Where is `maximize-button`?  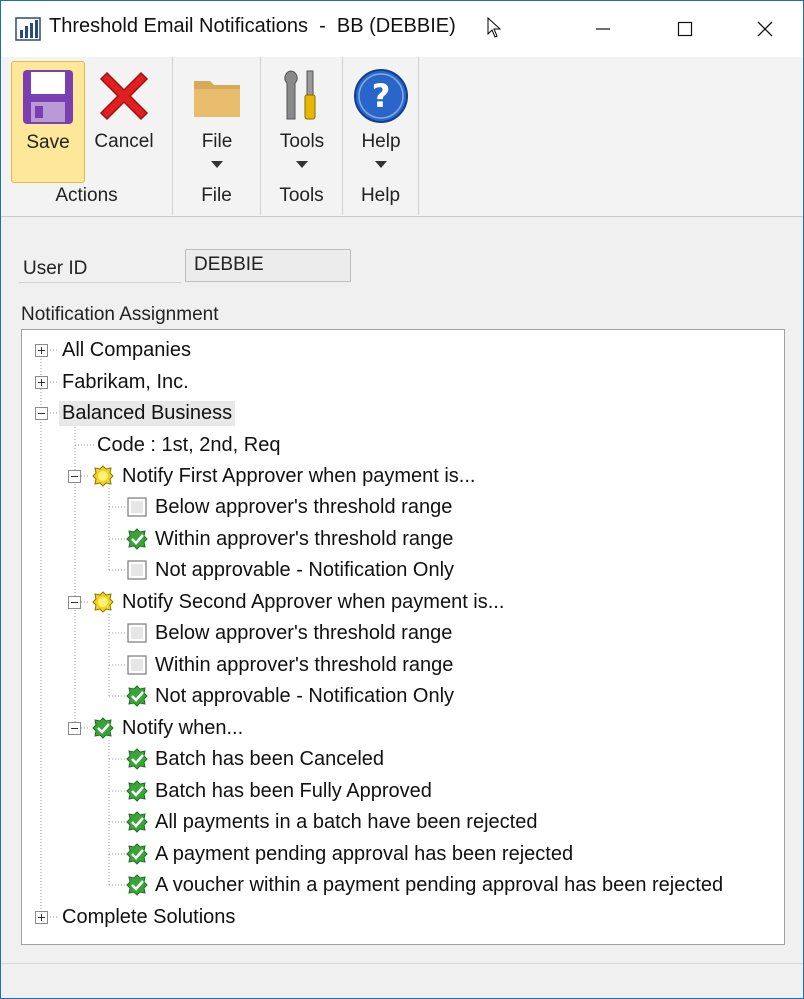
maximize-button is located at coordinates (685, 29).